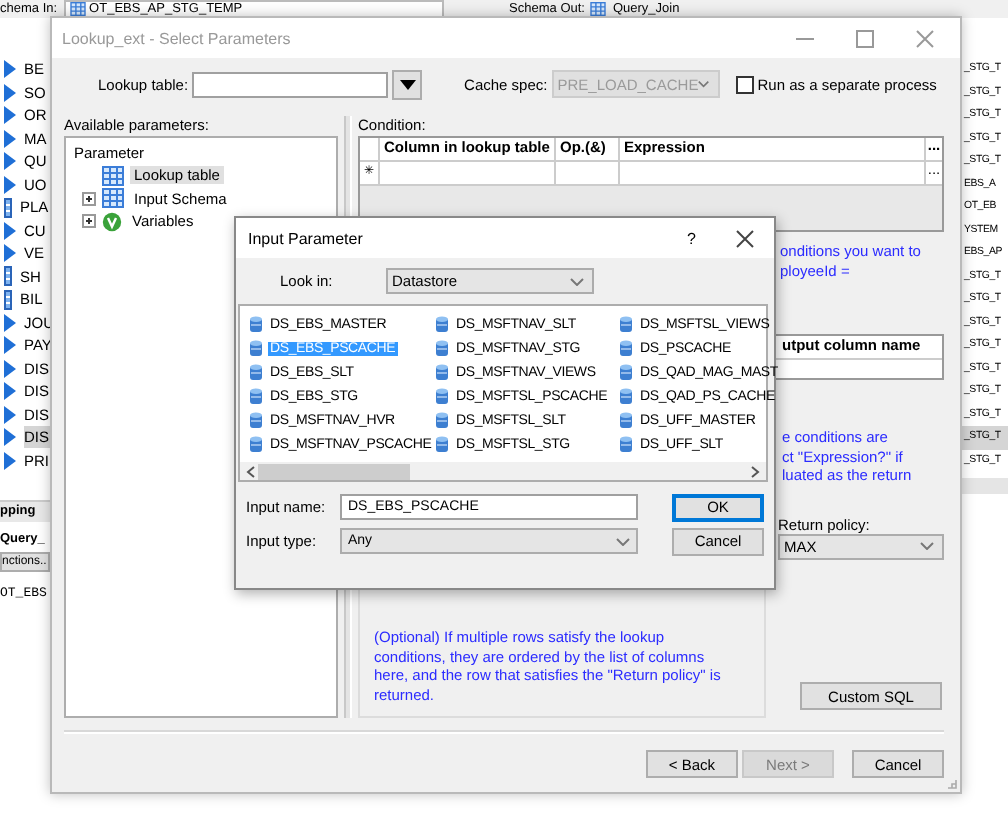 Image resolution: width=1008 pixels, height=828 pixels. I want to click on window-title: Lookup_ext - Select Parameters, so click(176, 38).